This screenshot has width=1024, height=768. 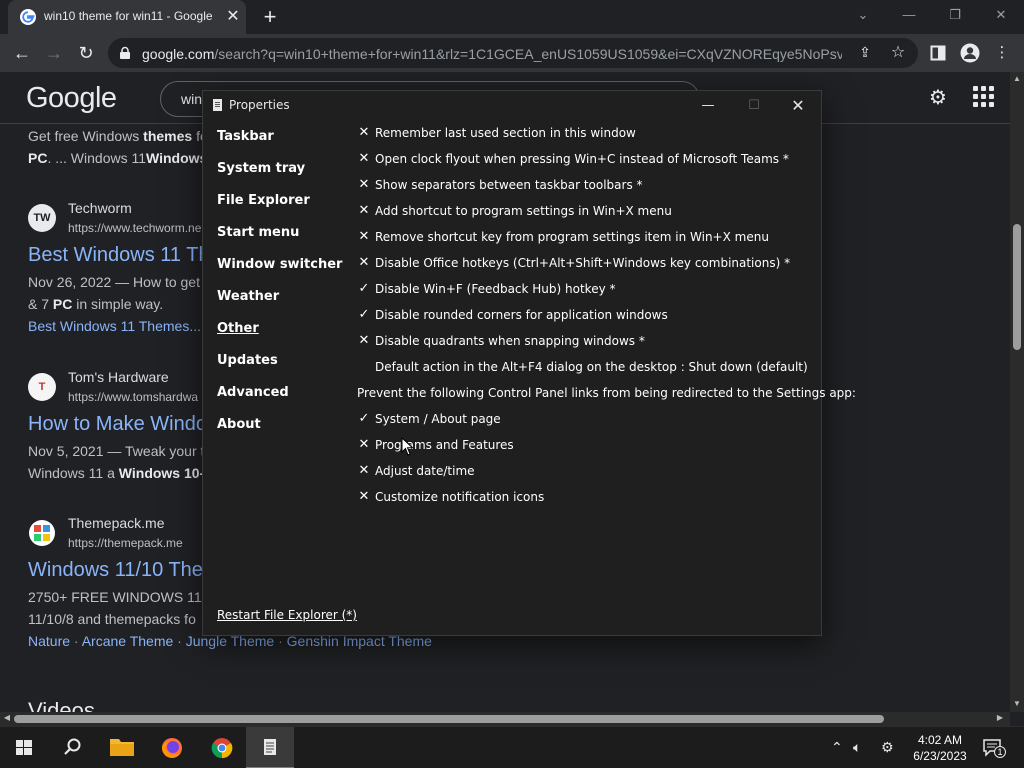 I want to click on firefox-icon, so click(x=172, y=747).